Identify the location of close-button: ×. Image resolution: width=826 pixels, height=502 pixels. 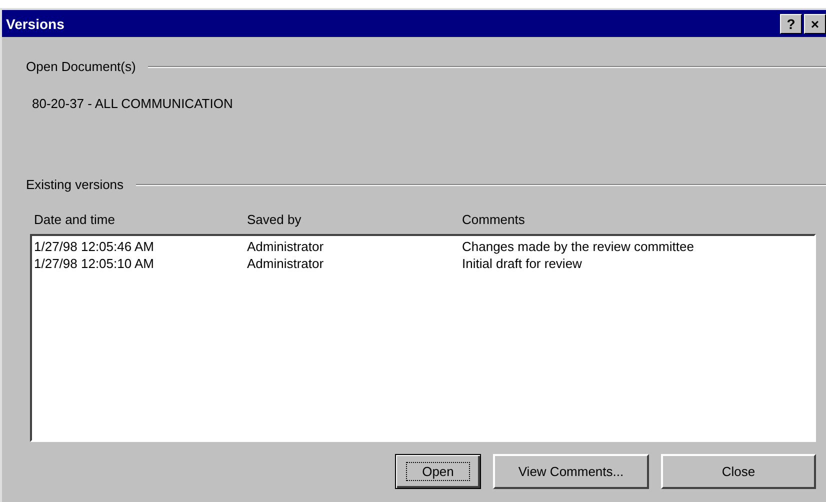
(815, 24).